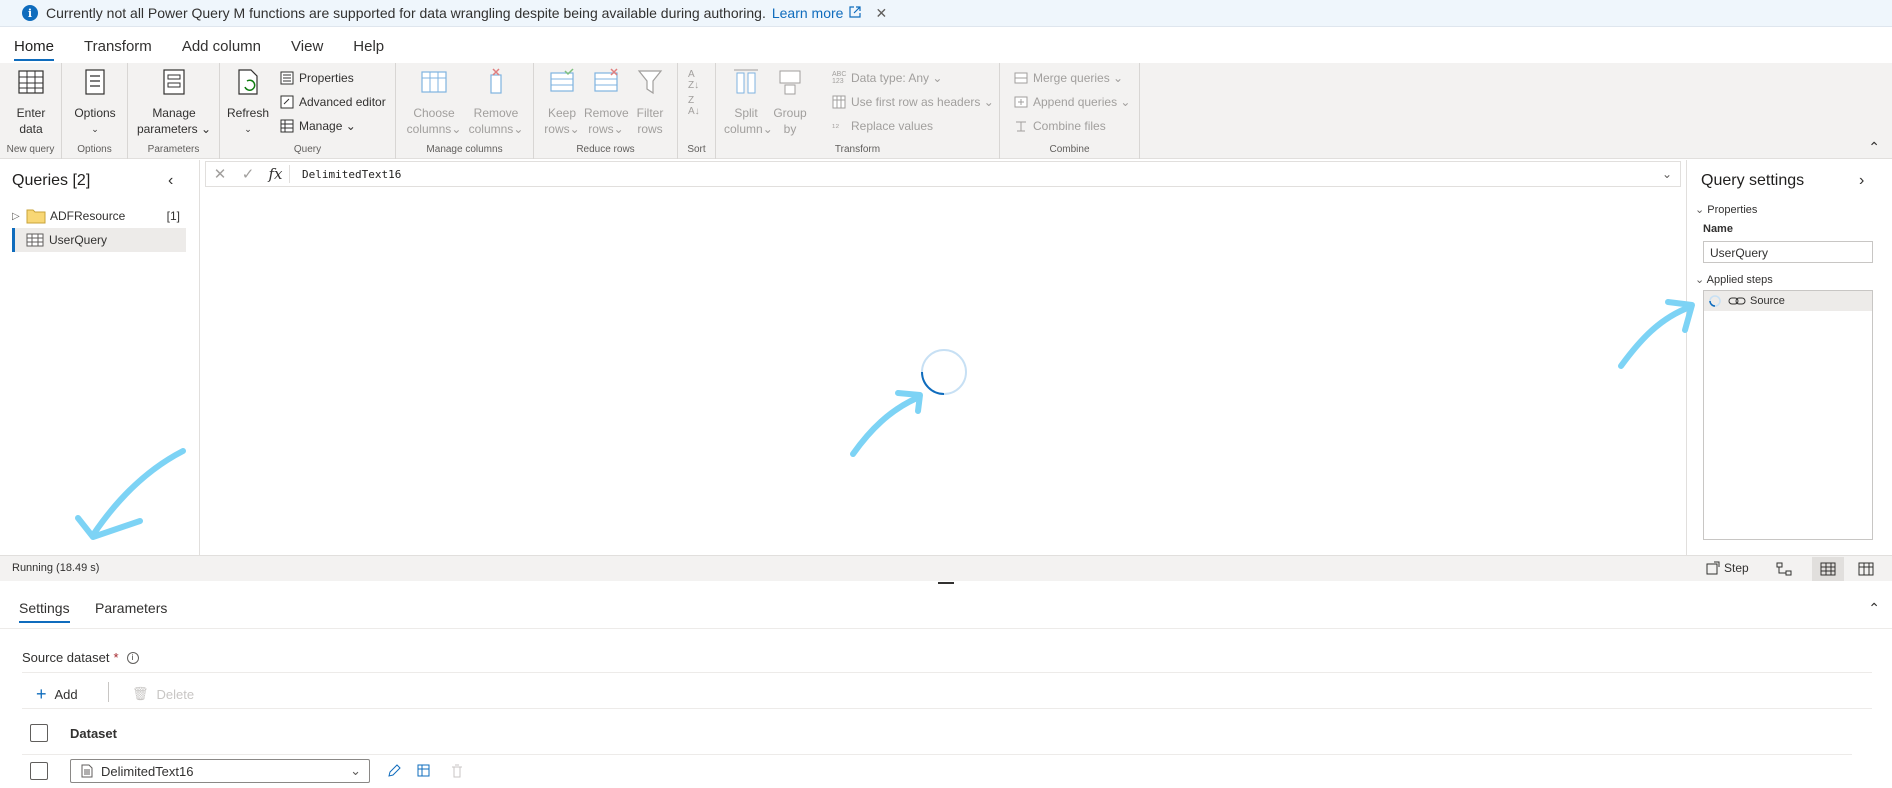 Image resolution: width=1892 pixels, height=788 pixels. What do you see at coordinates (650, 82) in the screenshot?
I see `filter-icon` at bounding box center [650, 82].